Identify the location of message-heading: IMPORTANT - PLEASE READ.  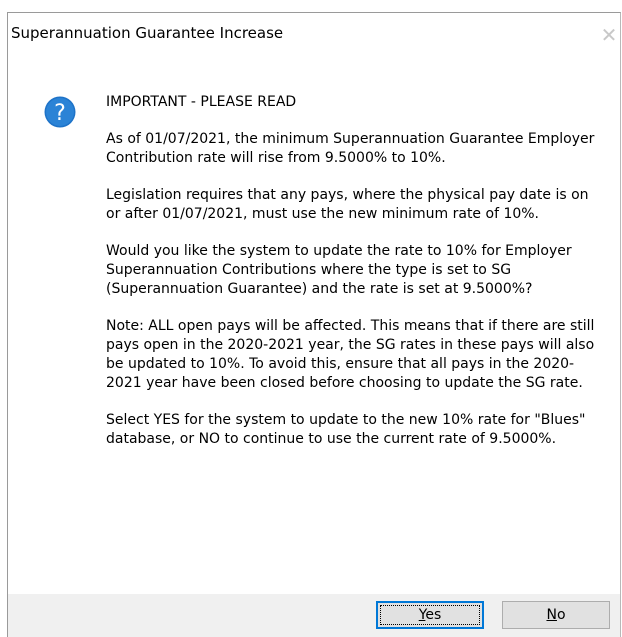
(201, 102).